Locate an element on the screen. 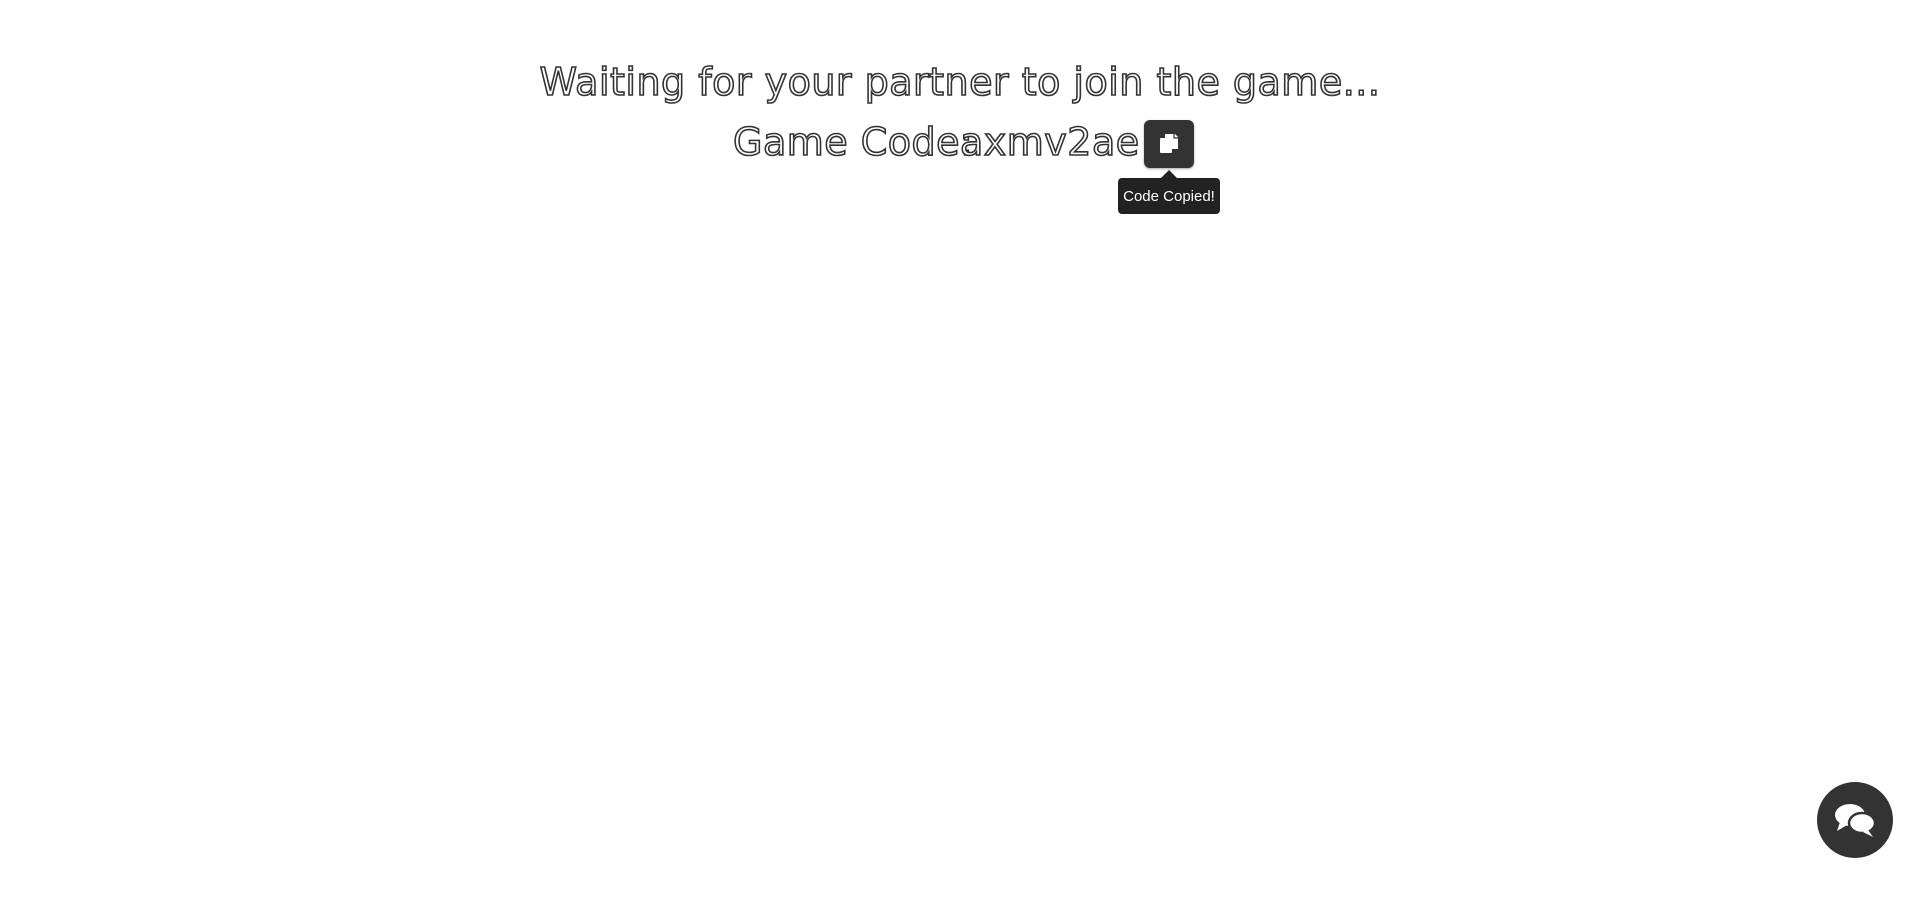 This screenshot has width=1920, height=902. code-copied-tooltip: Code Copied! is located at coordinates (1169, 196).